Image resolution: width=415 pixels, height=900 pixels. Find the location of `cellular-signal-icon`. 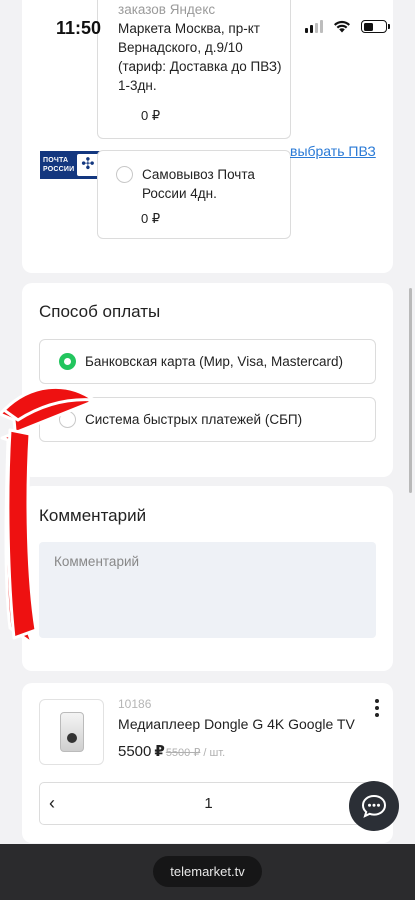

cellular-signal-icon is located at coordinates (314, 26).